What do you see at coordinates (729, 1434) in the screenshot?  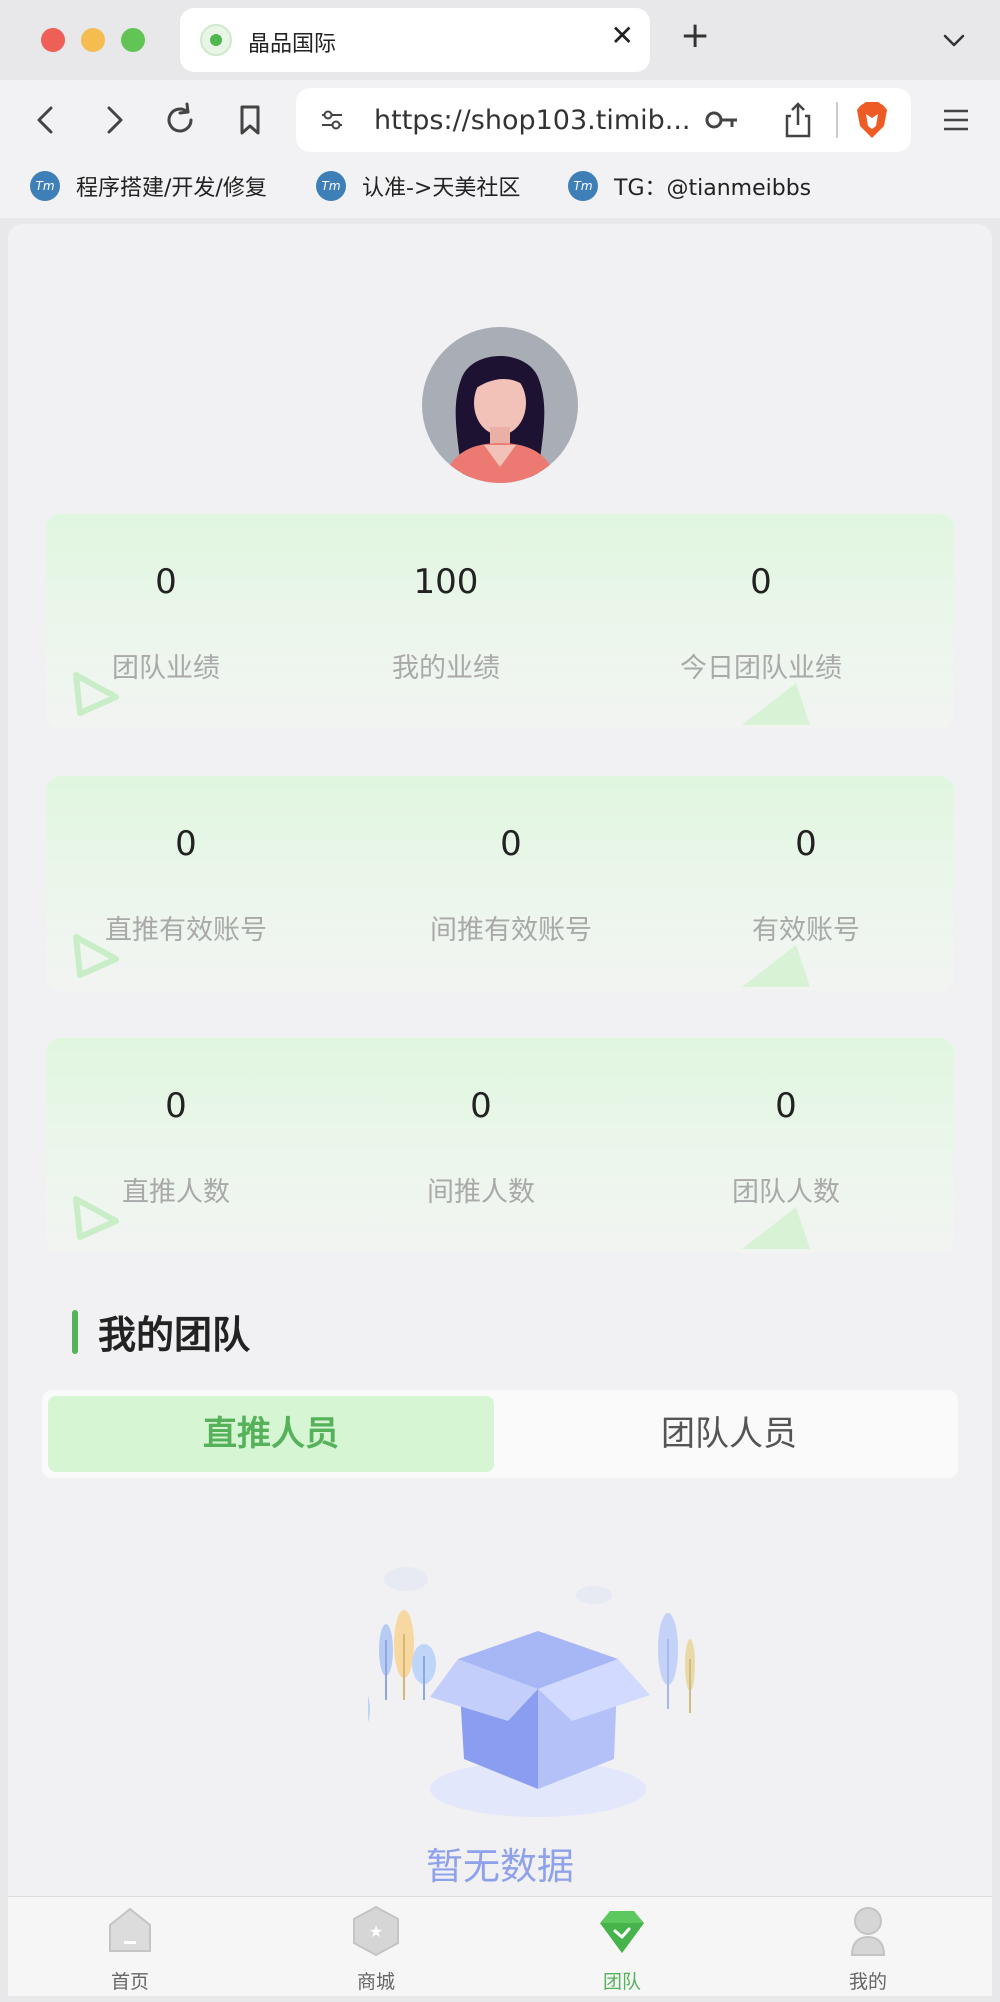 I see `tab-team-members: 团队人员` at bounding box center [729, 1434].